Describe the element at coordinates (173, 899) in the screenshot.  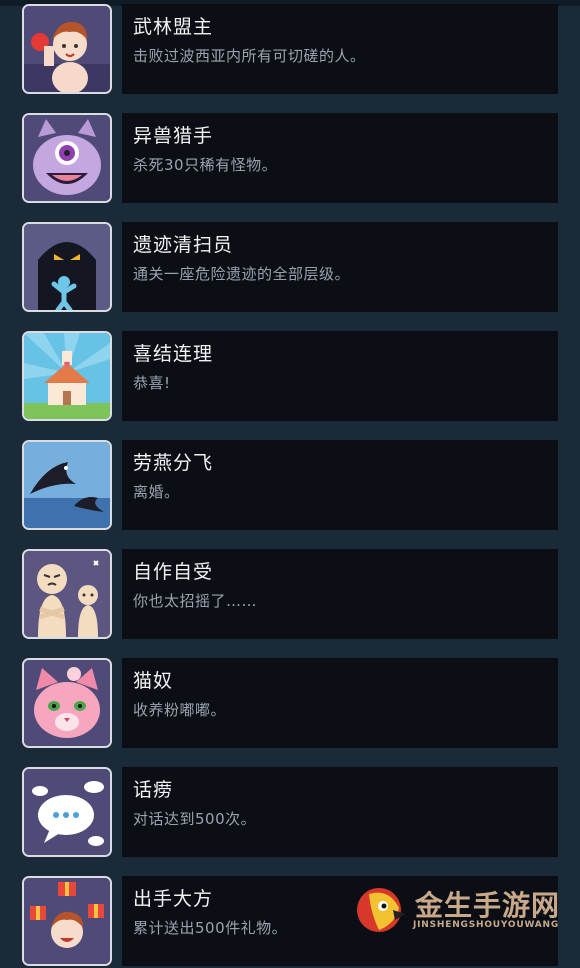
I see `achievement-title: 出手大方` at that location.